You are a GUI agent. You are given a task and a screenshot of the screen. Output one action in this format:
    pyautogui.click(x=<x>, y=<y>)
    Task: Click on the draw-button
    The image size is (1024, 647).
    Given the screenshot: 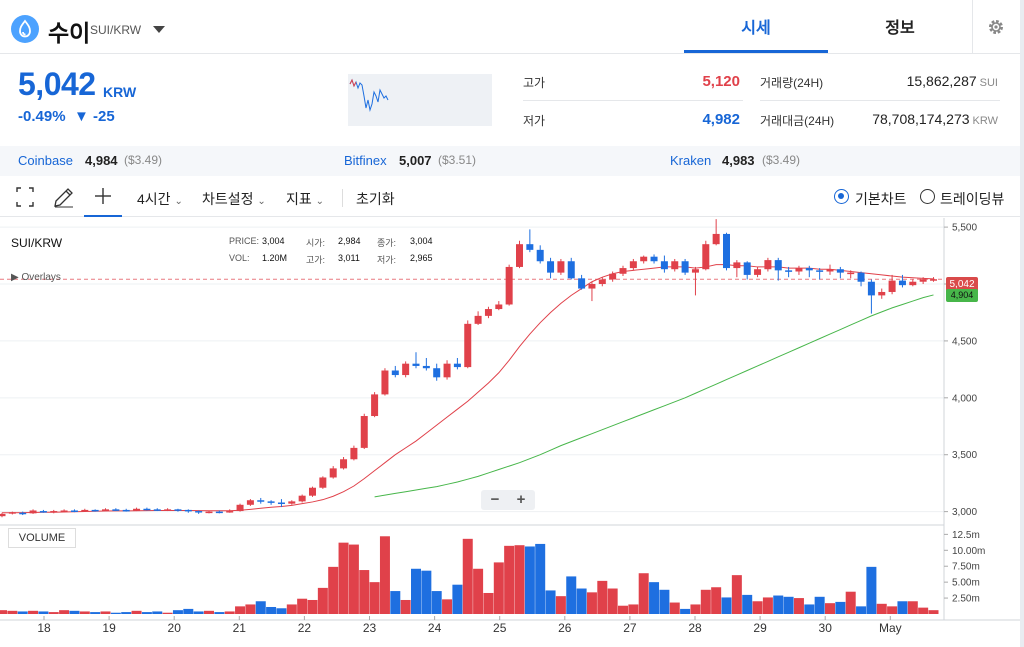 What is the action you would take?
    pyautogui.click(x=63, y=197)
    